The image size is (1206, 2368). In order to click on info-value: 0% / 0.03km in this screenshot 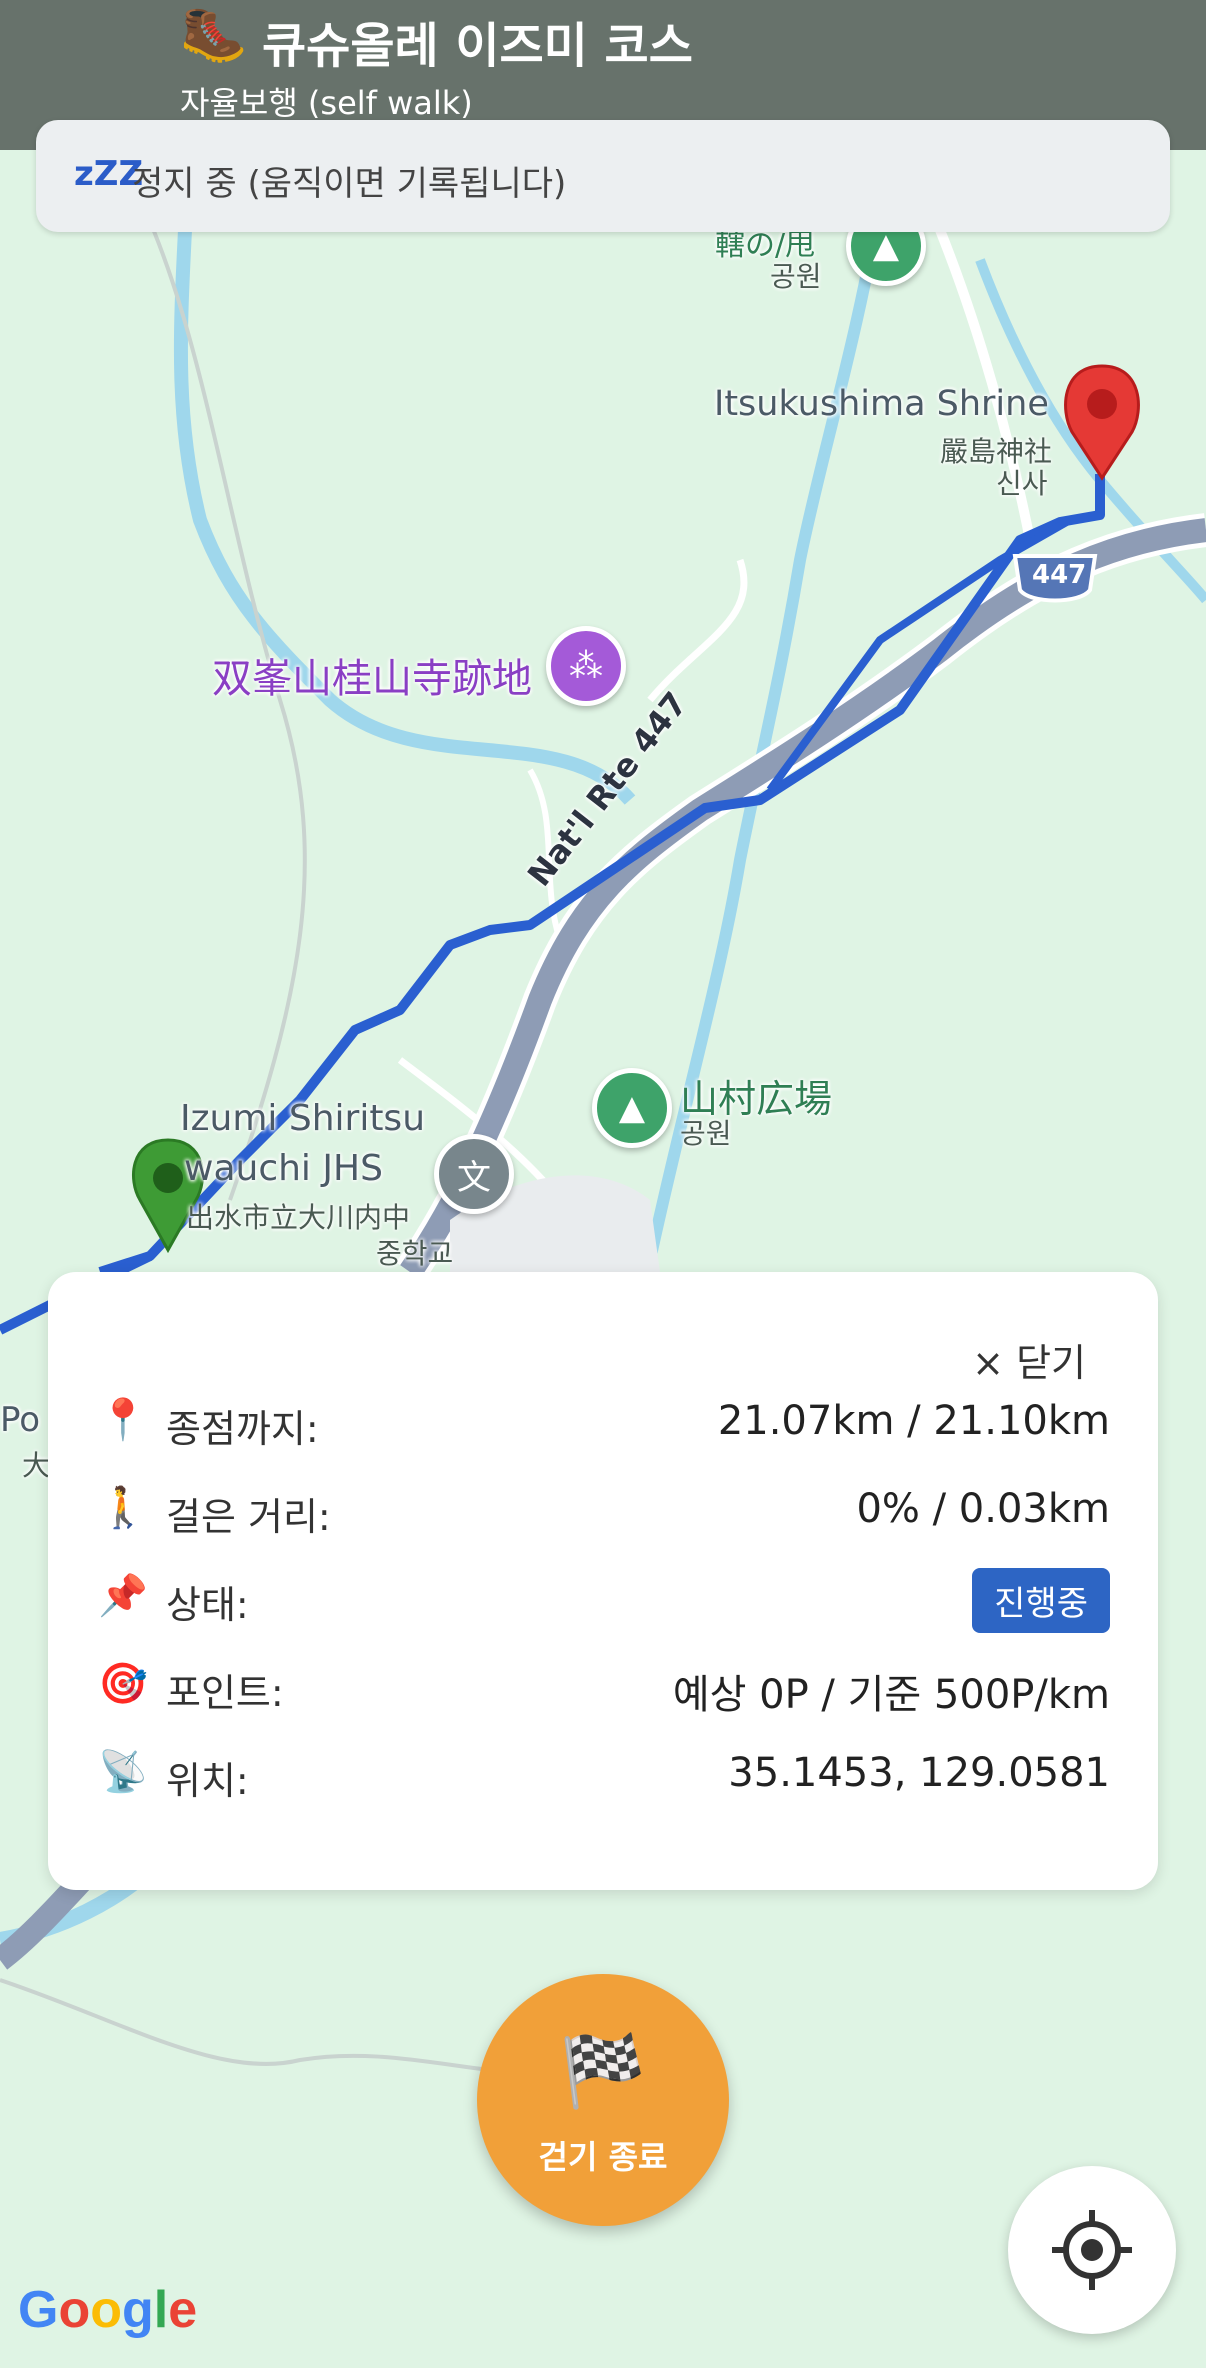, I will do `click(983, 1509)`.